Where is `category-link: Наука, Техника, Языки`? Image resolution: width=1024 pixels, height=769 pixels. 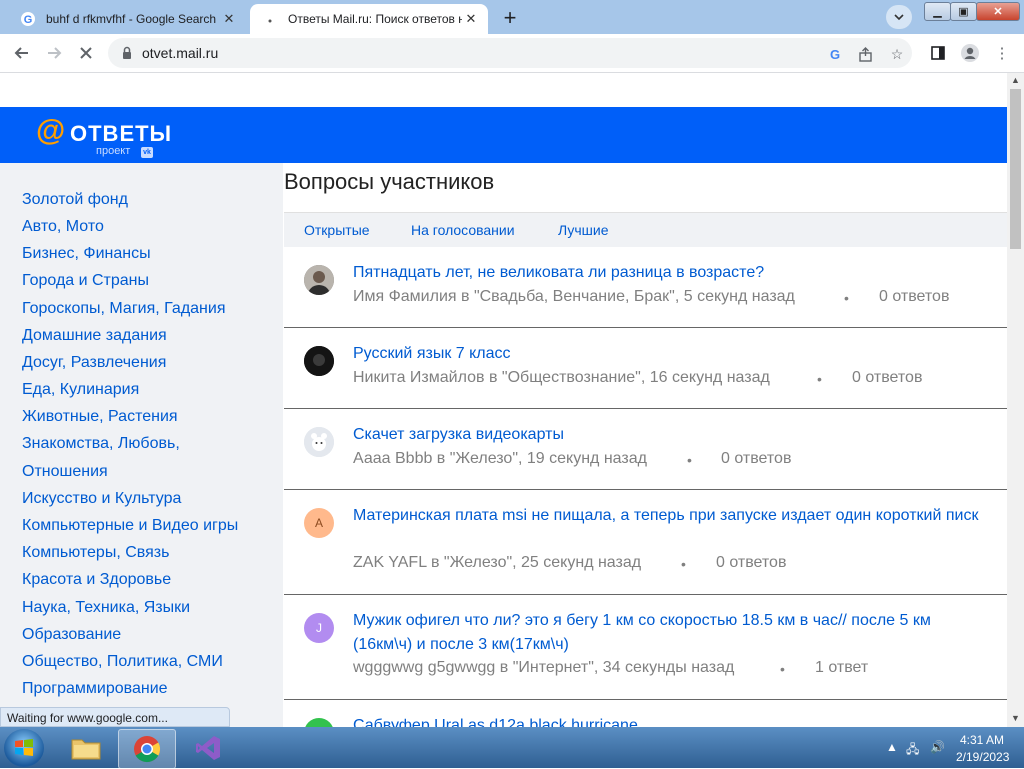 category-link: Наука, Техника, Языки is located at coordinates (106, 608).